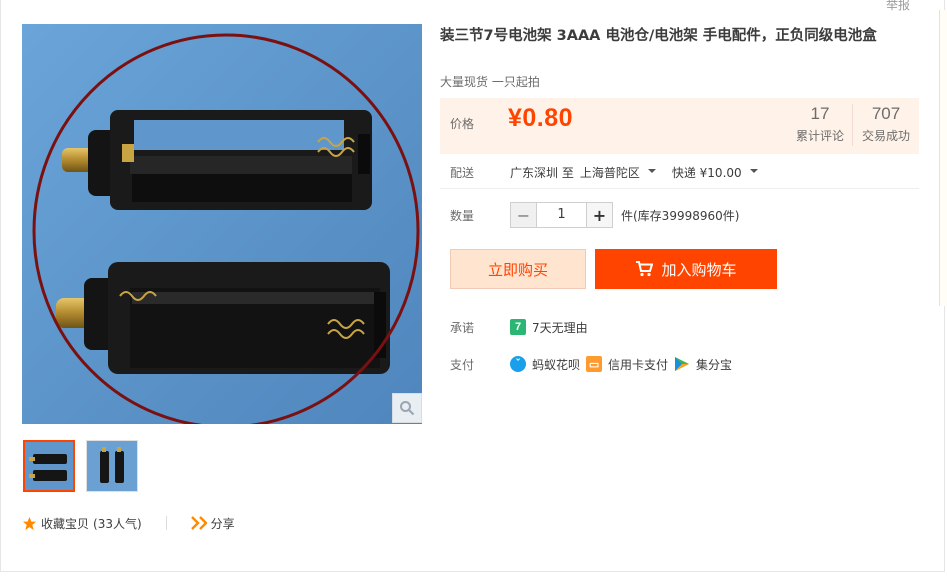  Describe the element at coordinates (707, 172) in the screenshot. I see `shipping-method-select: 快递 ¥10.00` at that location.